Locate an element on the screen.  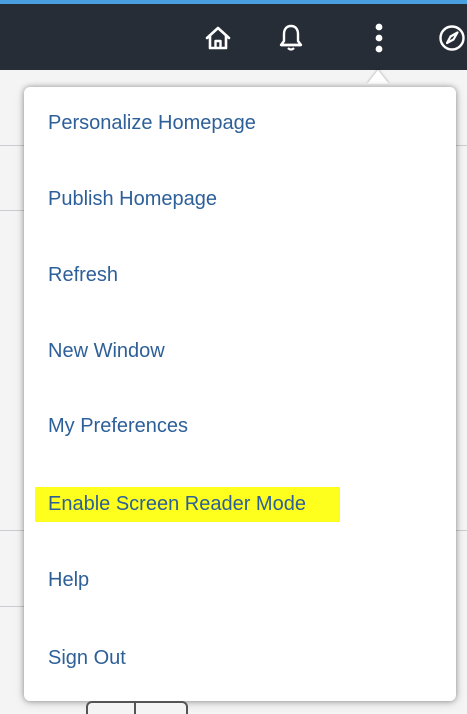
menu-item-label: Publish Homepage is located at coordinates (132, 198).